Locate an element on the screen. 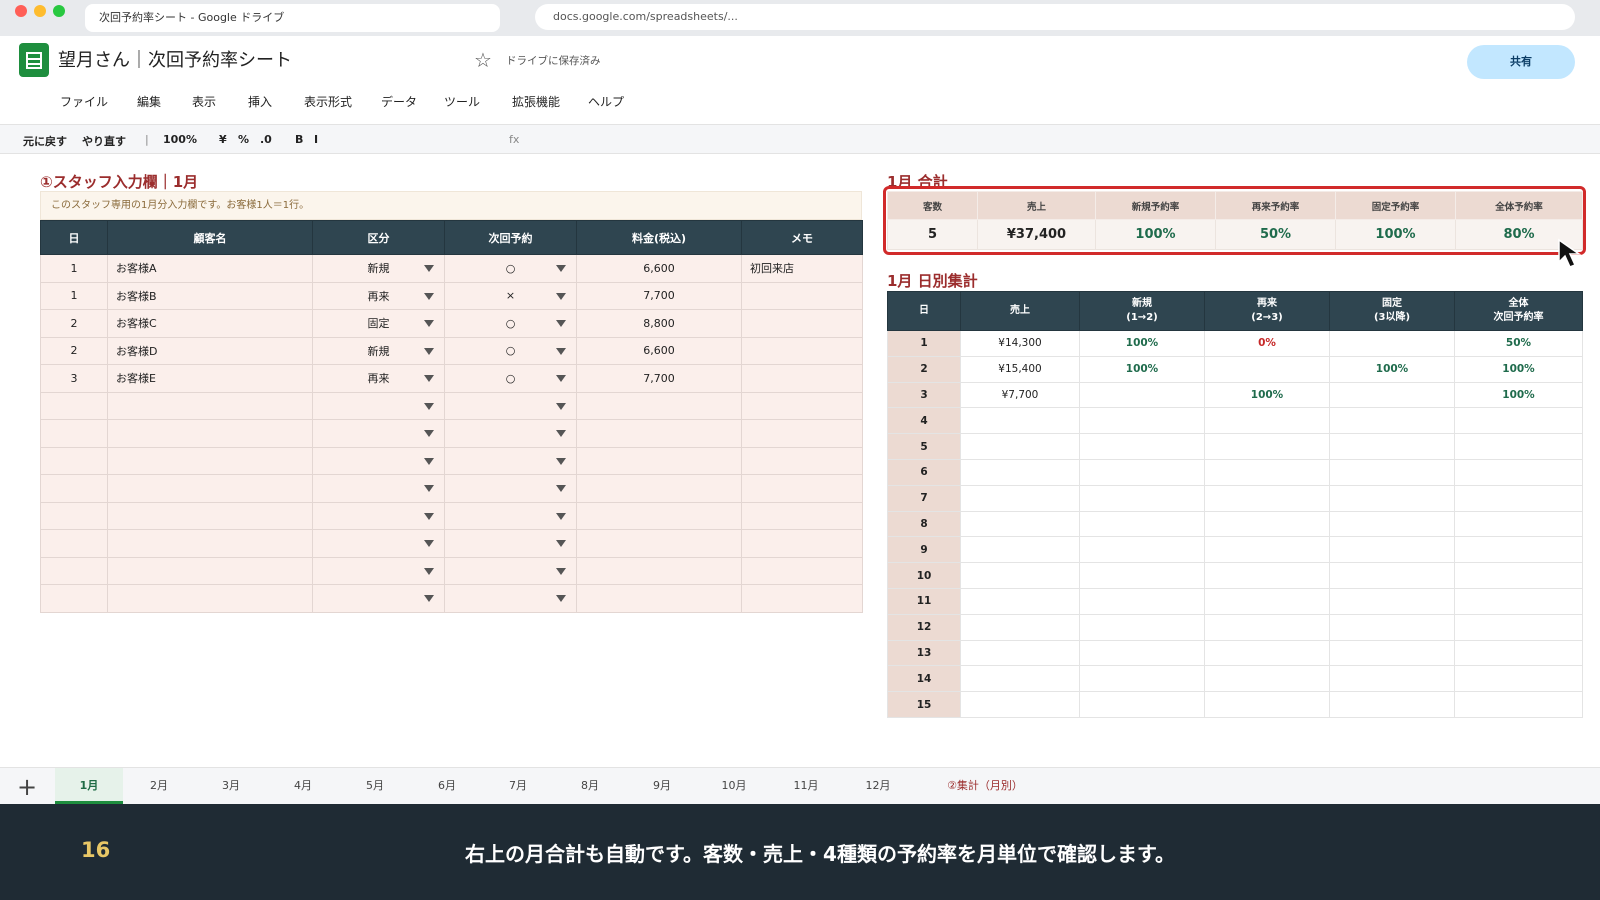 The height and width of the screenshot is (900, 1600). sheet-tab: 4月 is located at coordinates (303, 786).